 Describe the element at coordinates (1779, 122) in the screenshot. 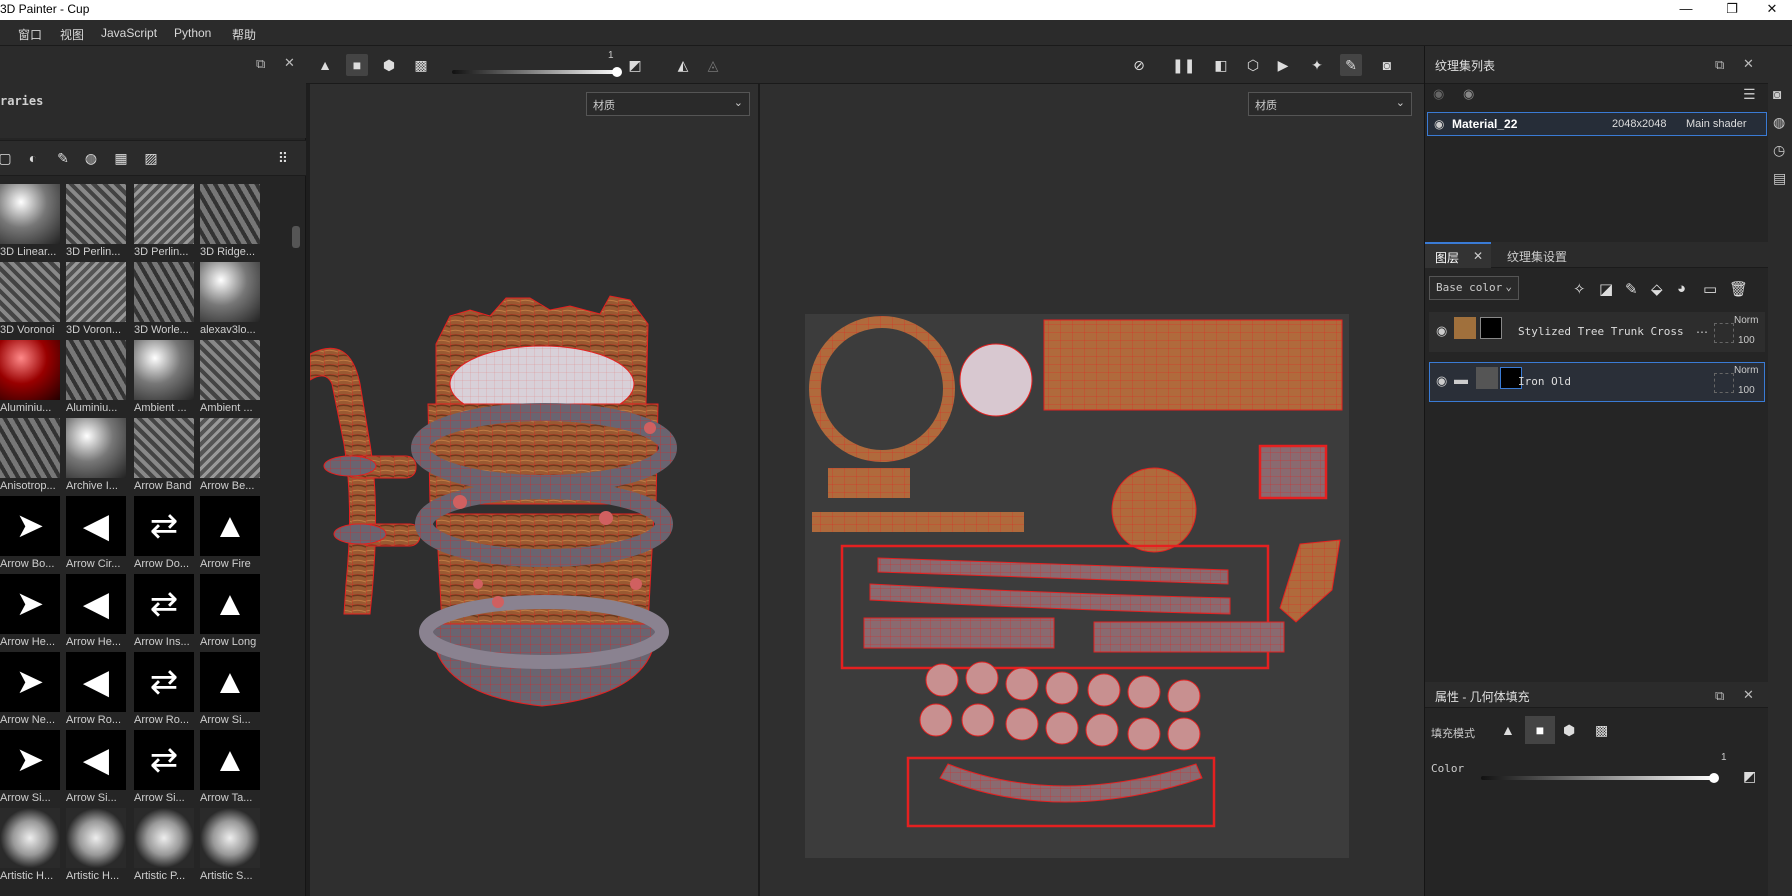

I see `shader-icon: ◍` at that location.